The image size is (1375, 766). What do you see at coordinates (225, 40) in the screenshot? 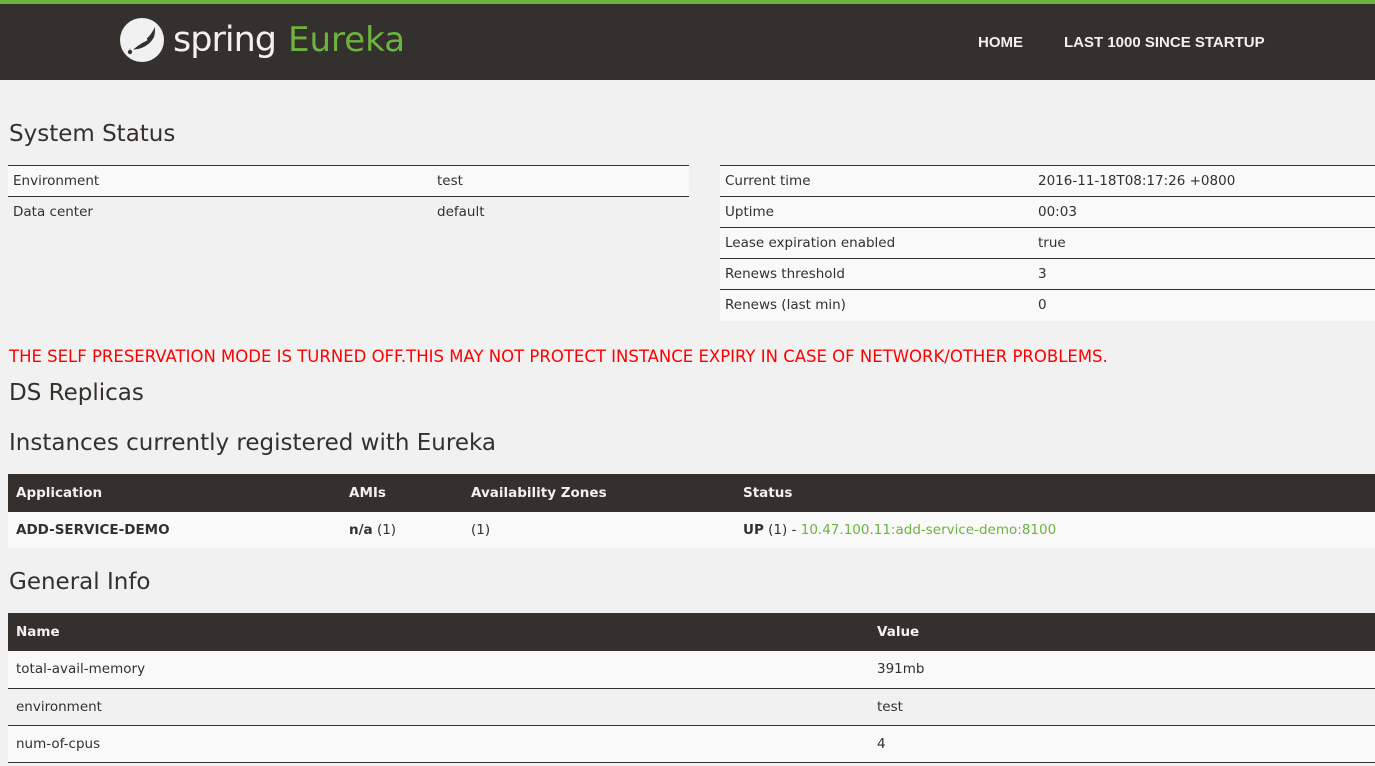
I see `brand-spring-text: spring` at bounding box center [225, 40].